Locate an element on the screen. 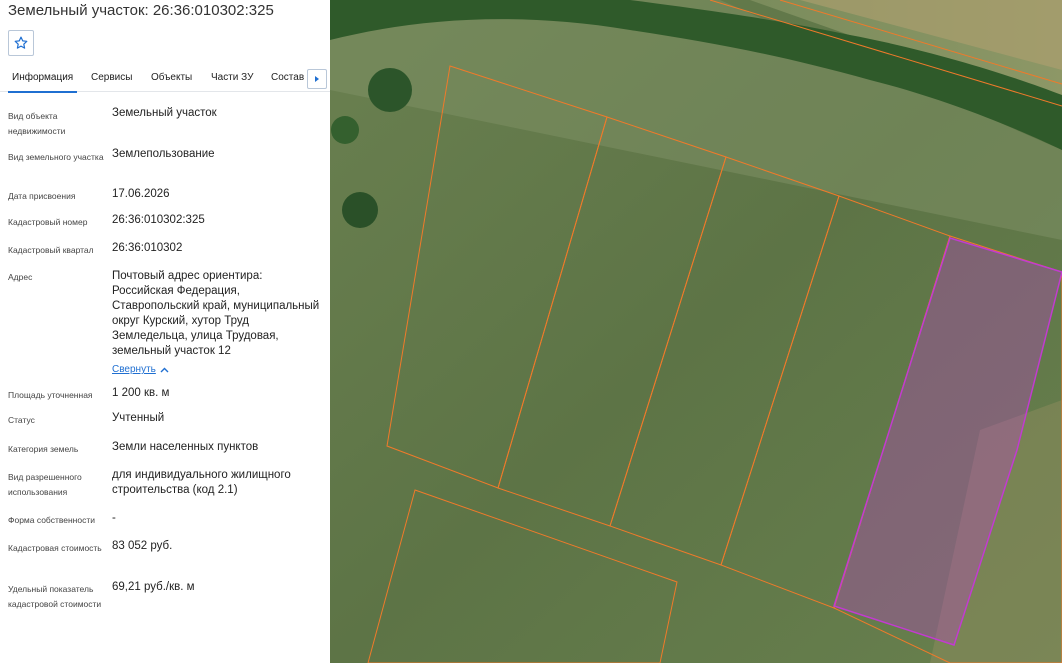 The width and height of the screenshot is (1062, 663). field-label: Площадь уточненная is located at coordinates (50, 395).